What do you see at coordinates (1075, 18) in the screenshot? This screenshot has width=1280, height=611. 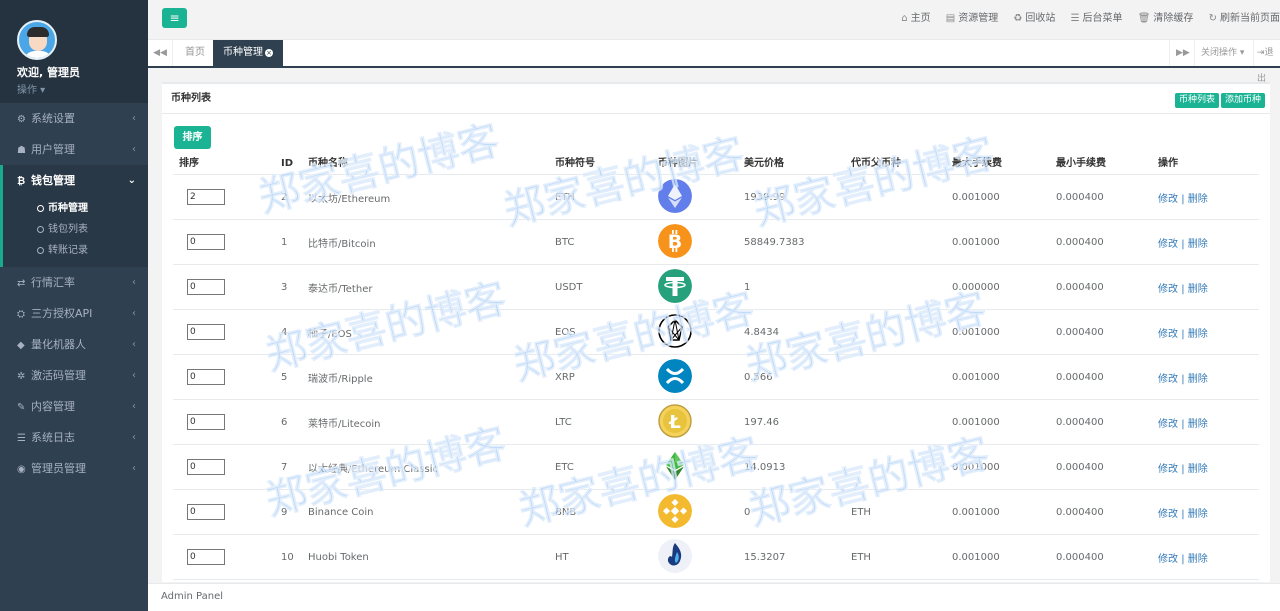 I see `list-icon: ☰` at bounding box center [1075, 18].